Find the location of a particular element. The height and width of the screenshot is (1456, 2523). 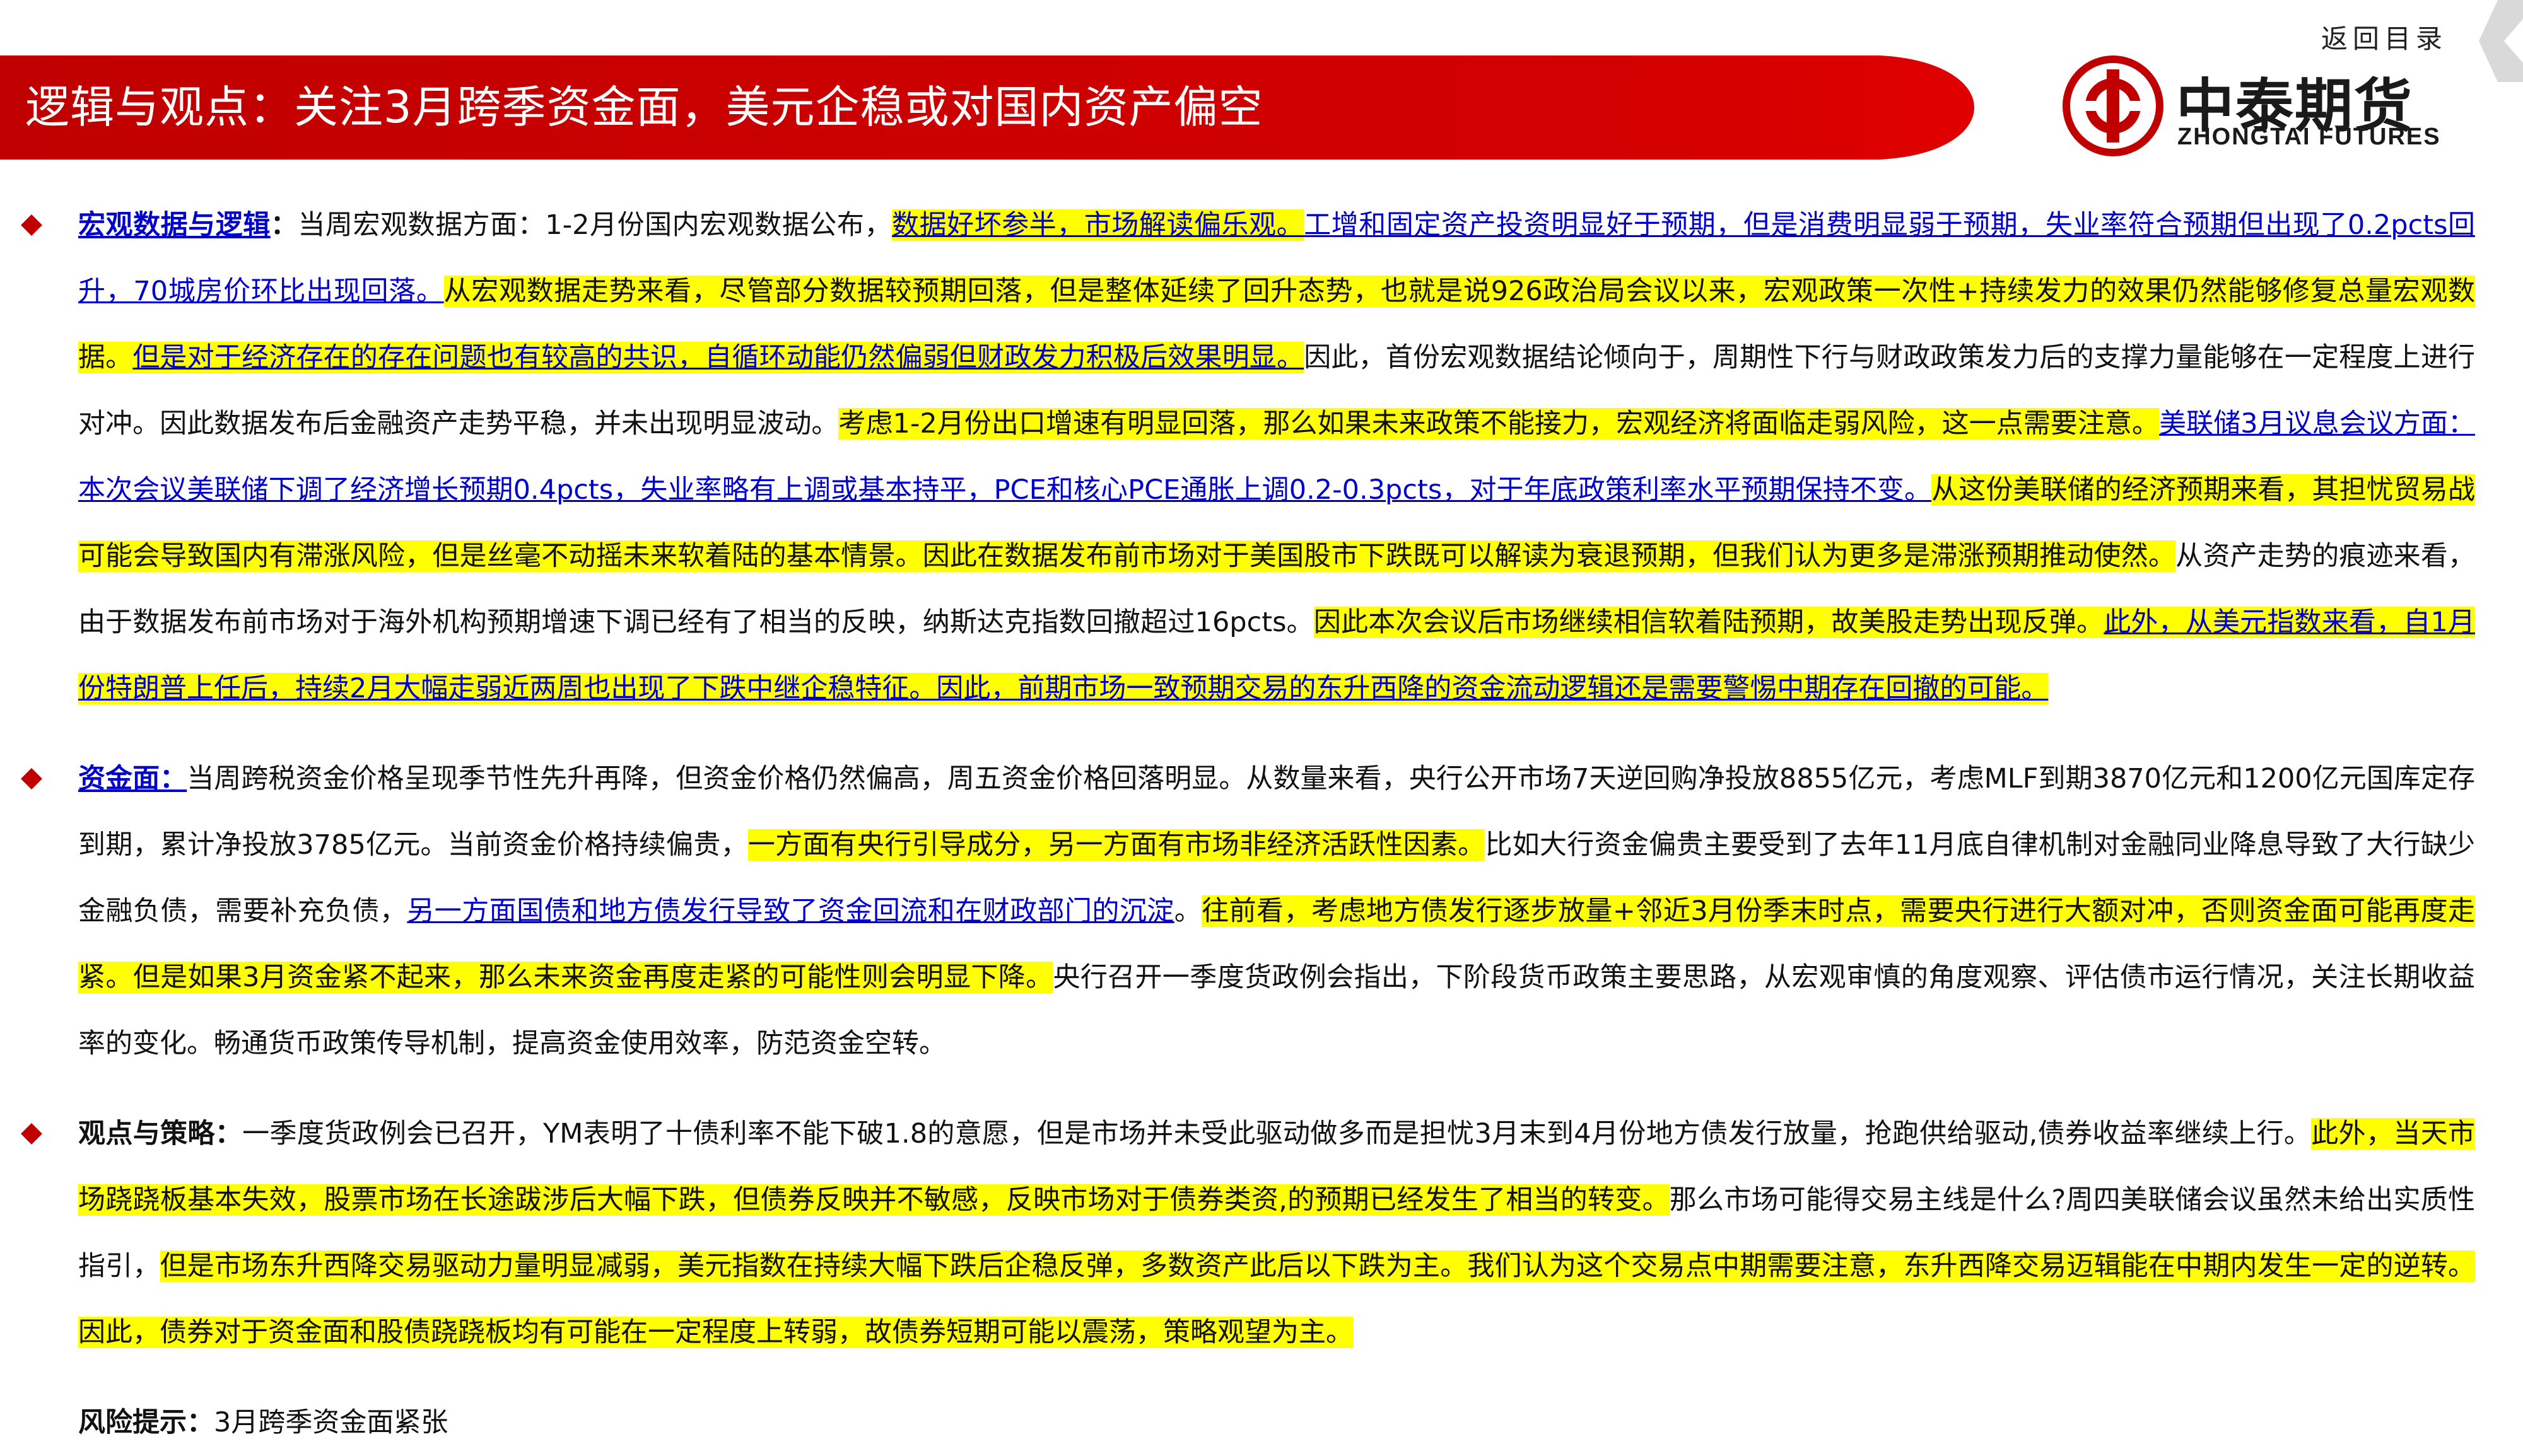

highlighted-link-segment: 数据好坏参半，市场解读偏乐观。 is located at coordinates (1098, 225).